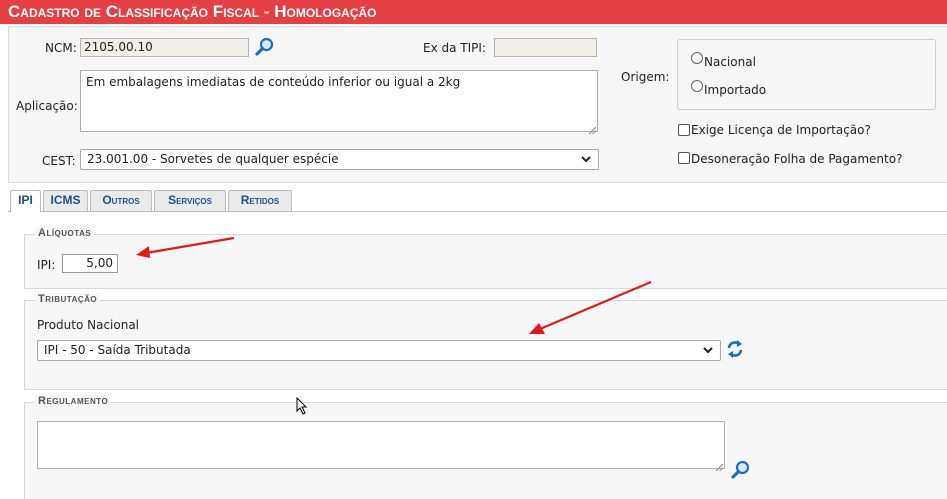  Describe the element at coordinates (684, 130) in the screenshot. I see `exige-licenca-checkbox` at that location.